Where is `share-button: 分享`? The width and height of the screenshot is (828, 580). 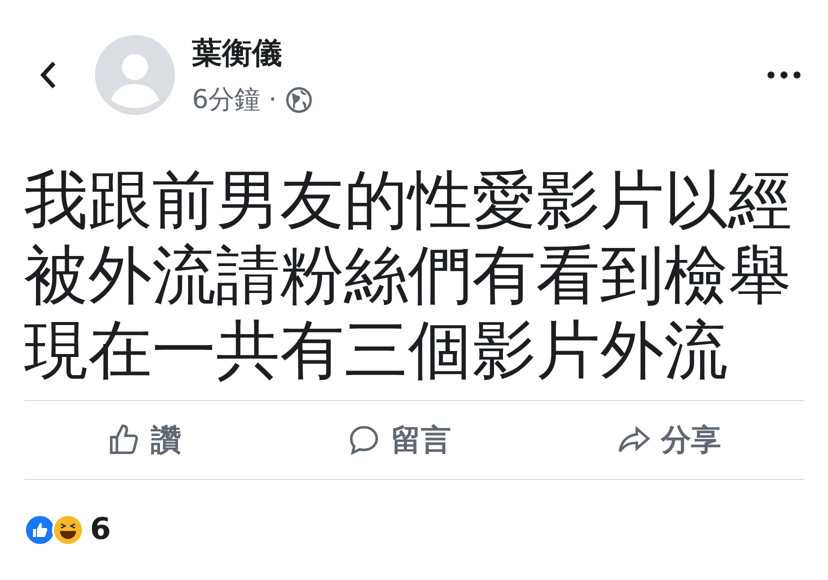 share-button: 分享 is located at coordinates (669, 440).